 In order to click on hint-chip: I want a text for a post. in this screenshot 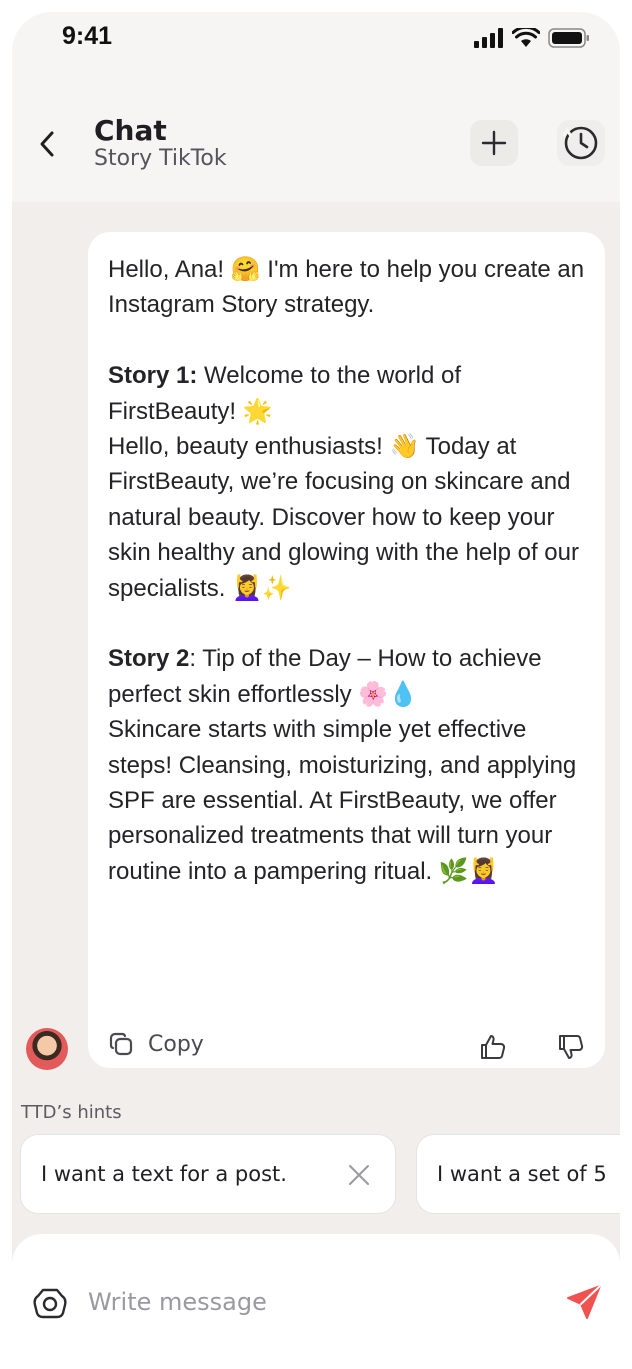, I will do `click(208, 1174)`.